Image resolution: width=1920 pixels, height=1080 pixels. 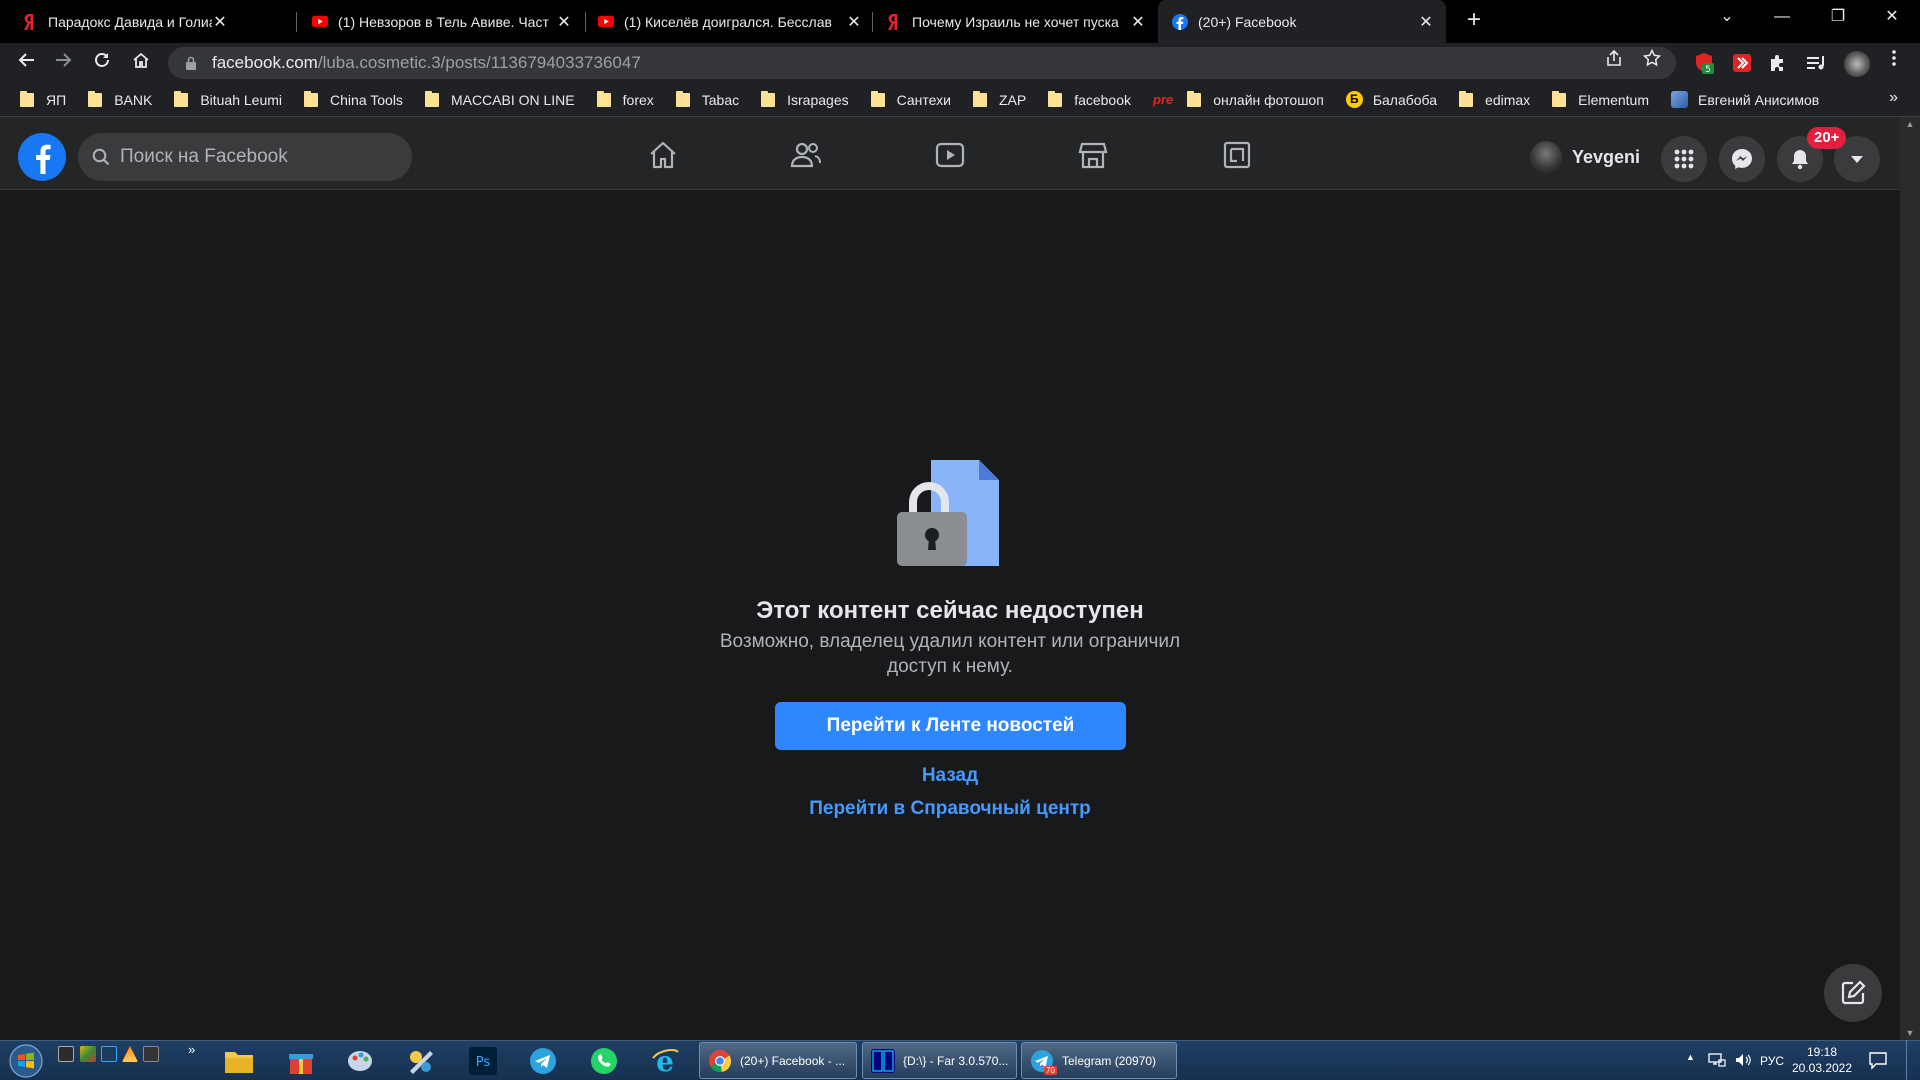 What do you see at coordinates (1652, 58) in the screenshot?
I see `bookmark-star-icon` at bounding box center [1652, 58].